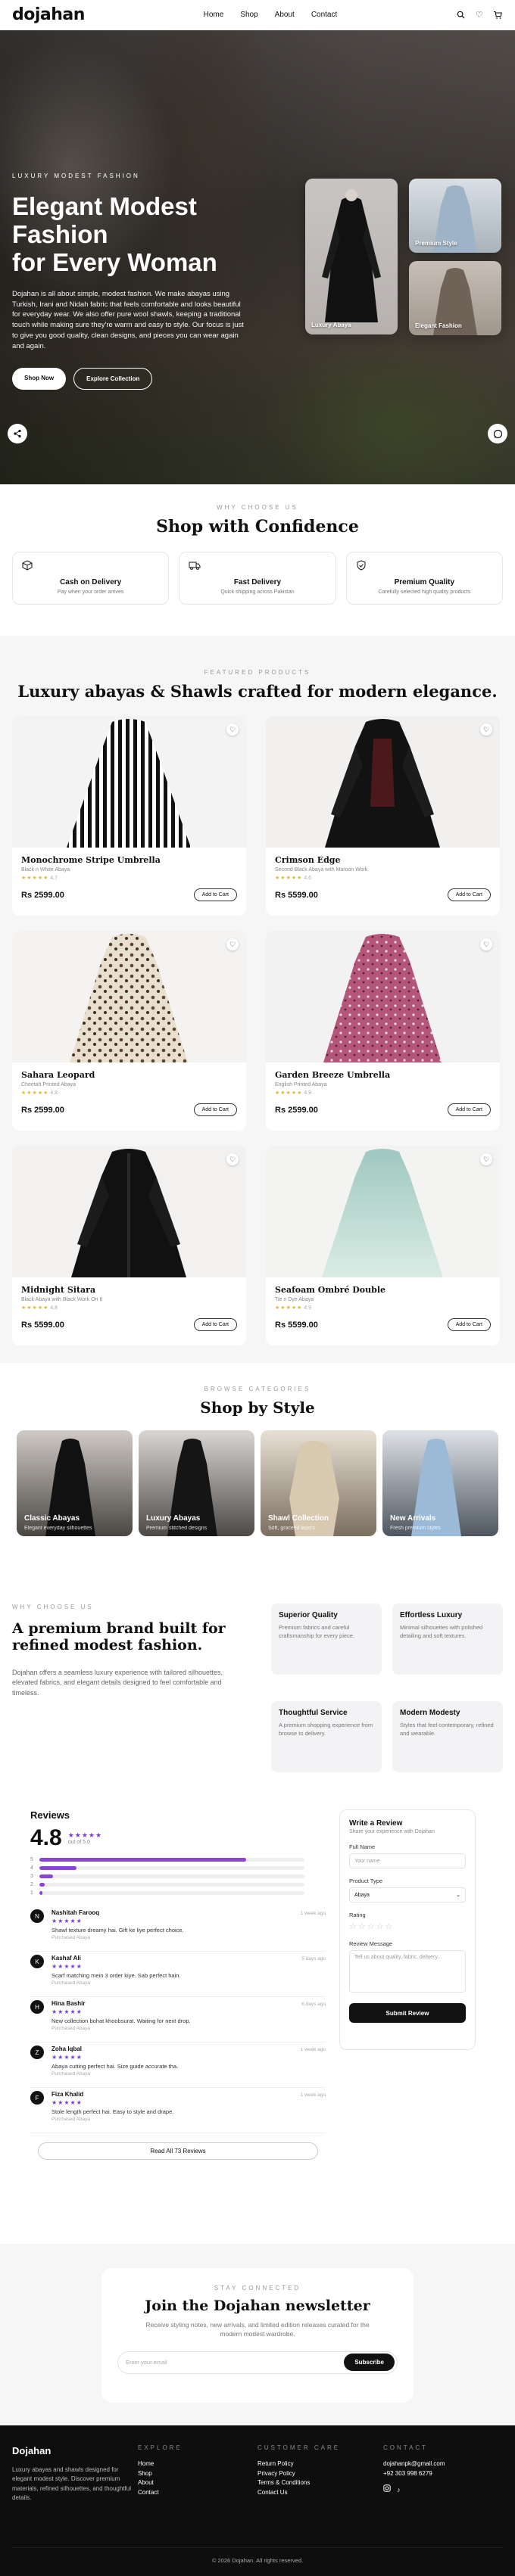 This screenshot has height=2576, width=515. I want to click on search-icon, so click(462, 15).